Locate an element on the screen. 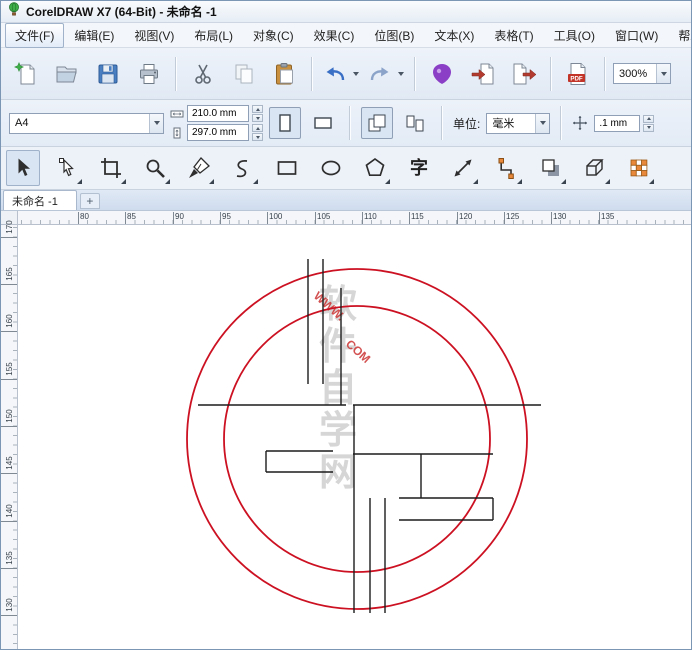 Image resolution: width=692 pixels, height=650 pixels. connector-tool is located at coordinates (507, 168).